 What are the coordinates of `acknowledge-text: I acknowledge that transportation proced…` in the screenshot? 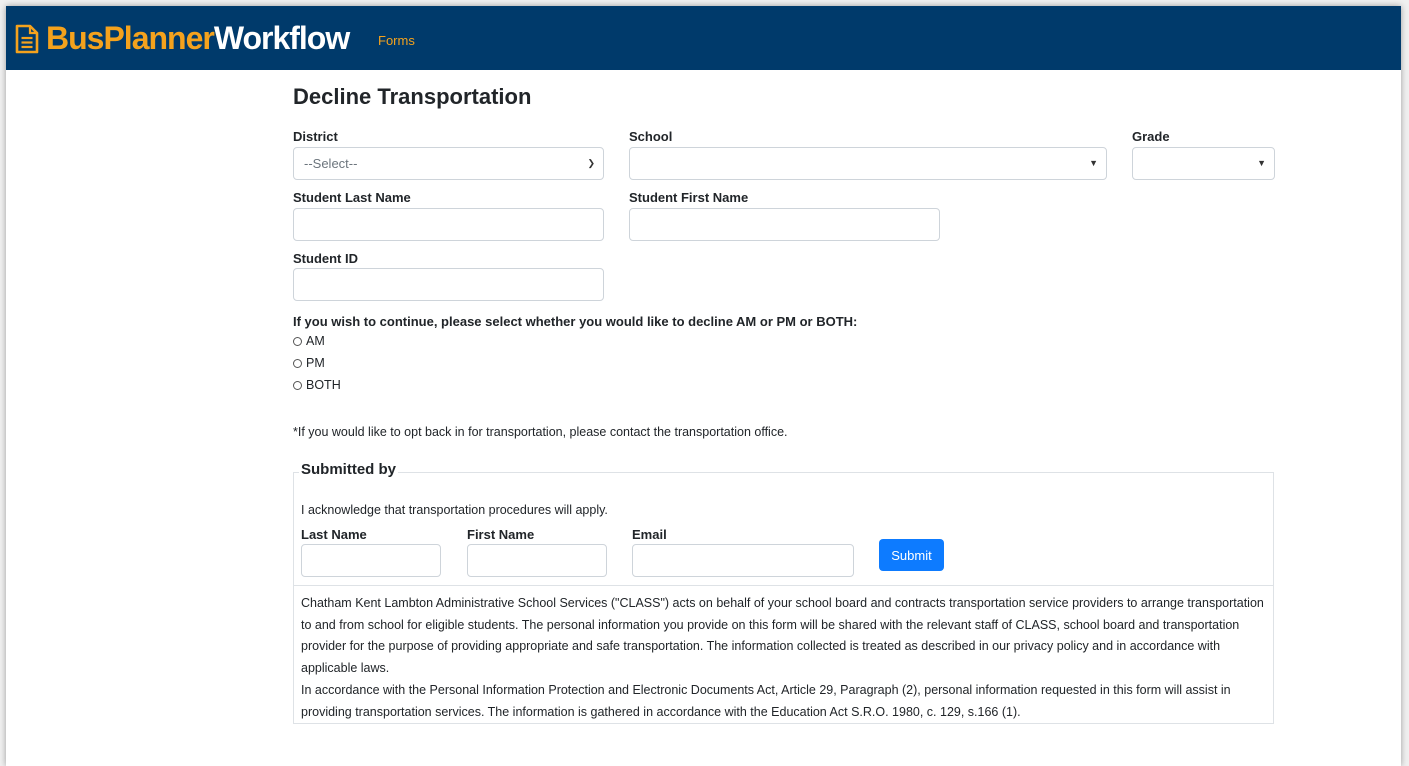 It's located at (454, 510).